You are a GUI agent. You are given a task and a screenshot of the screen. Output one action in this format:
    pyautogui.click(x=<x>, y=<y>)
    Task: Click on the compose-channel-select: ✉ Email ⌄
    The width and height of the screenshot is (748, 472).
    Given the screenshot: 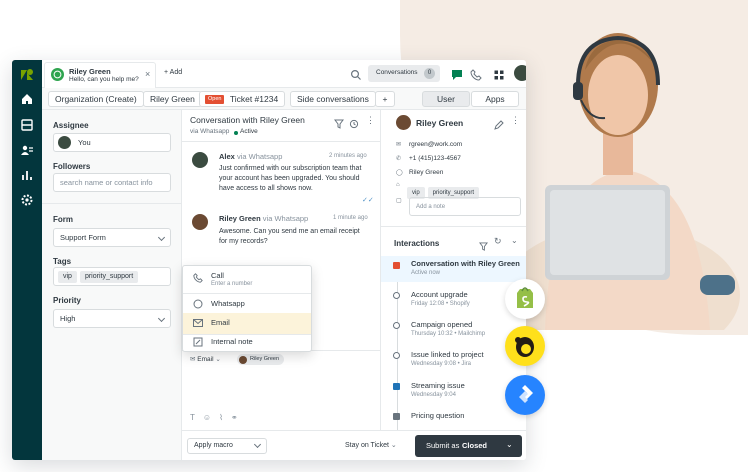 What is the action you would take?
    pyautogui.click(x=205, y=359)
    